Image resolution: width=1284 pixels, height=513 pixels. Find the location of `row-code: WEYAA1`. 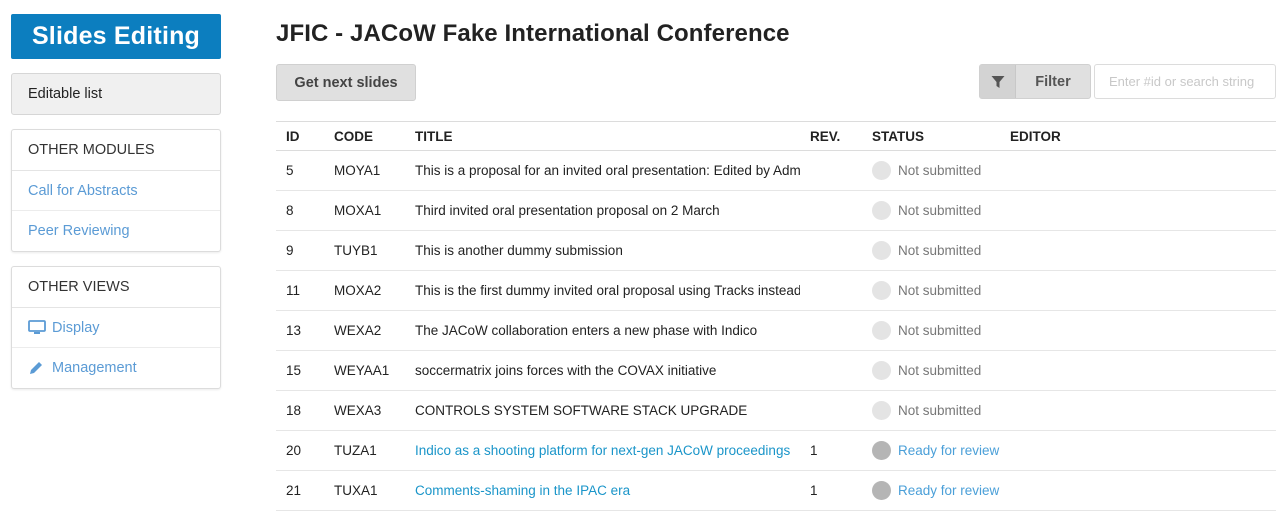

row-code: WEYAA1 is located at coordinates (362, 370).